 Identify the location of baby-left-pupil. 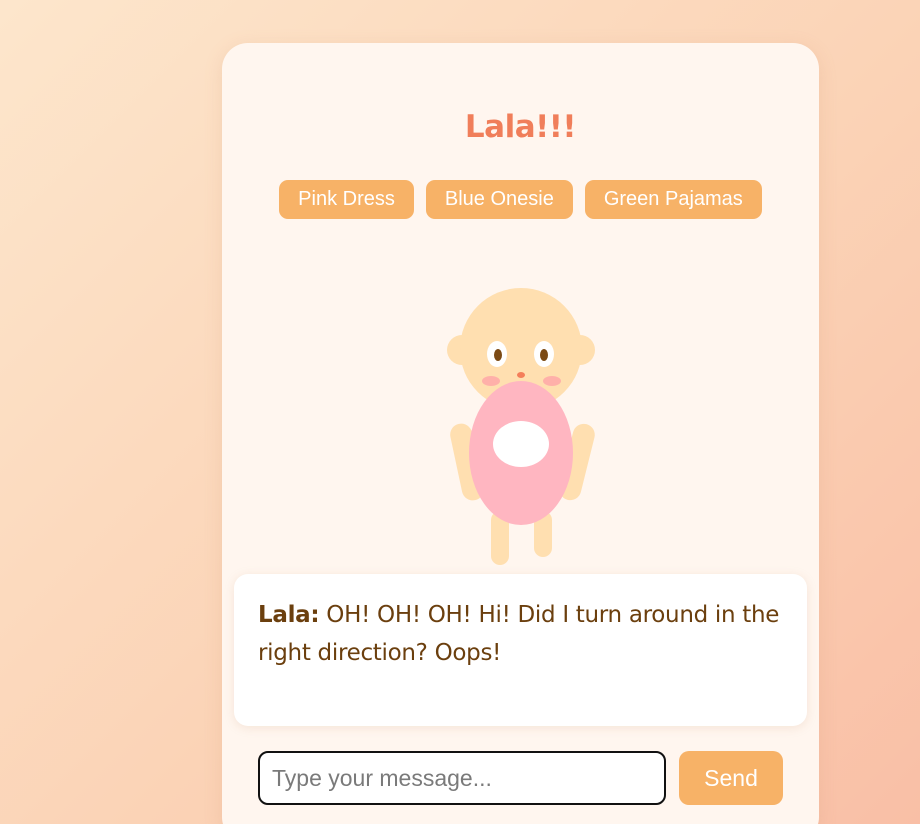
(498, 355).